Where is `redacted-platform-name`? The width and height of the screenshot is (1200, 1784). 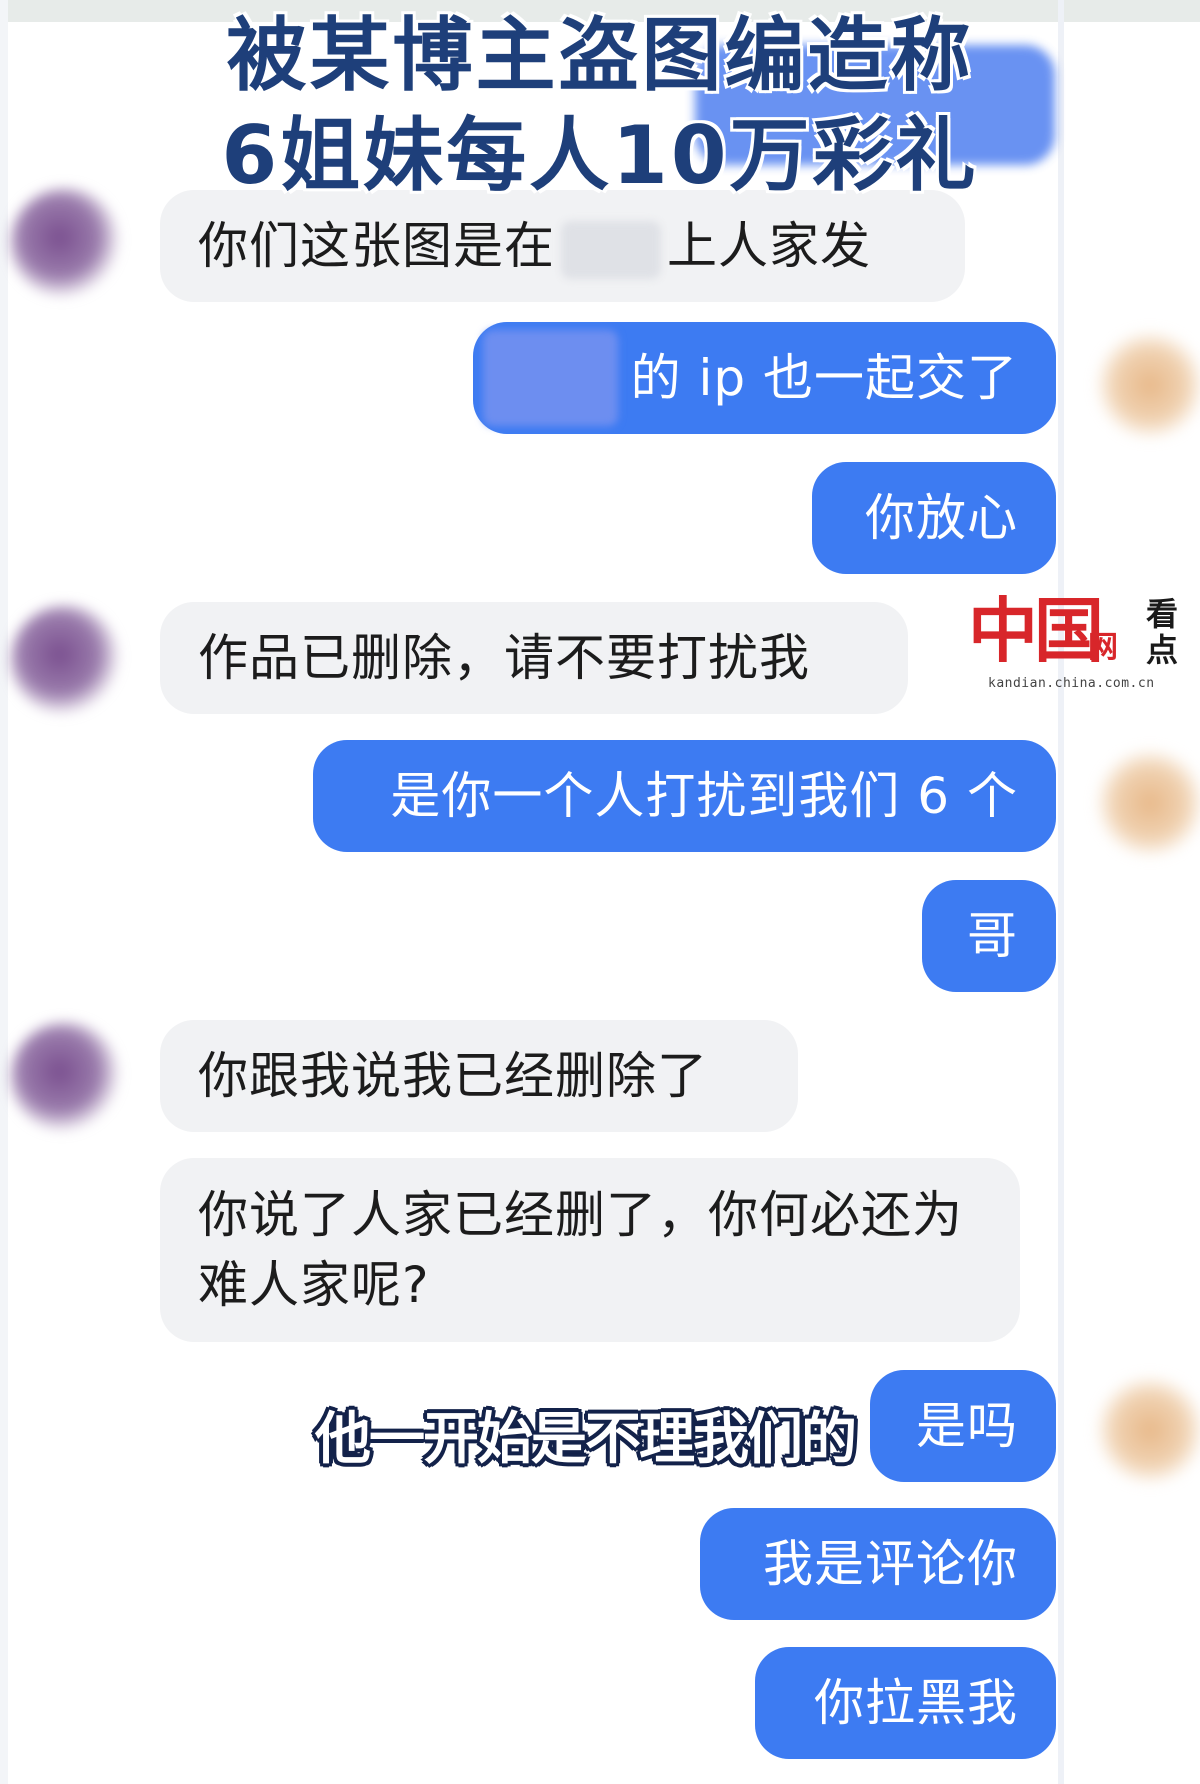
redacted-platform-name is located at coordinates (611, 249).